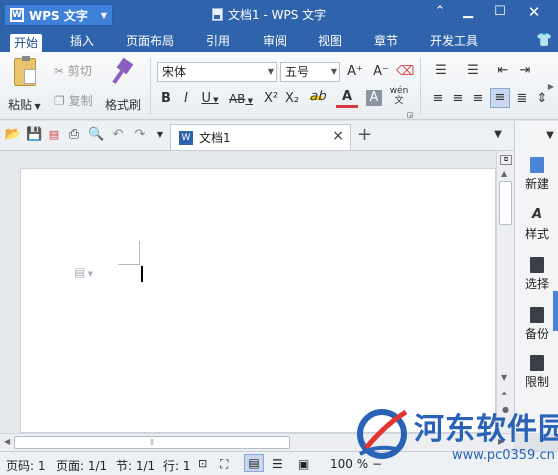 This screenshot has width=558, height=475. I want to click on subscript-button: X₂, so click(292, 99).